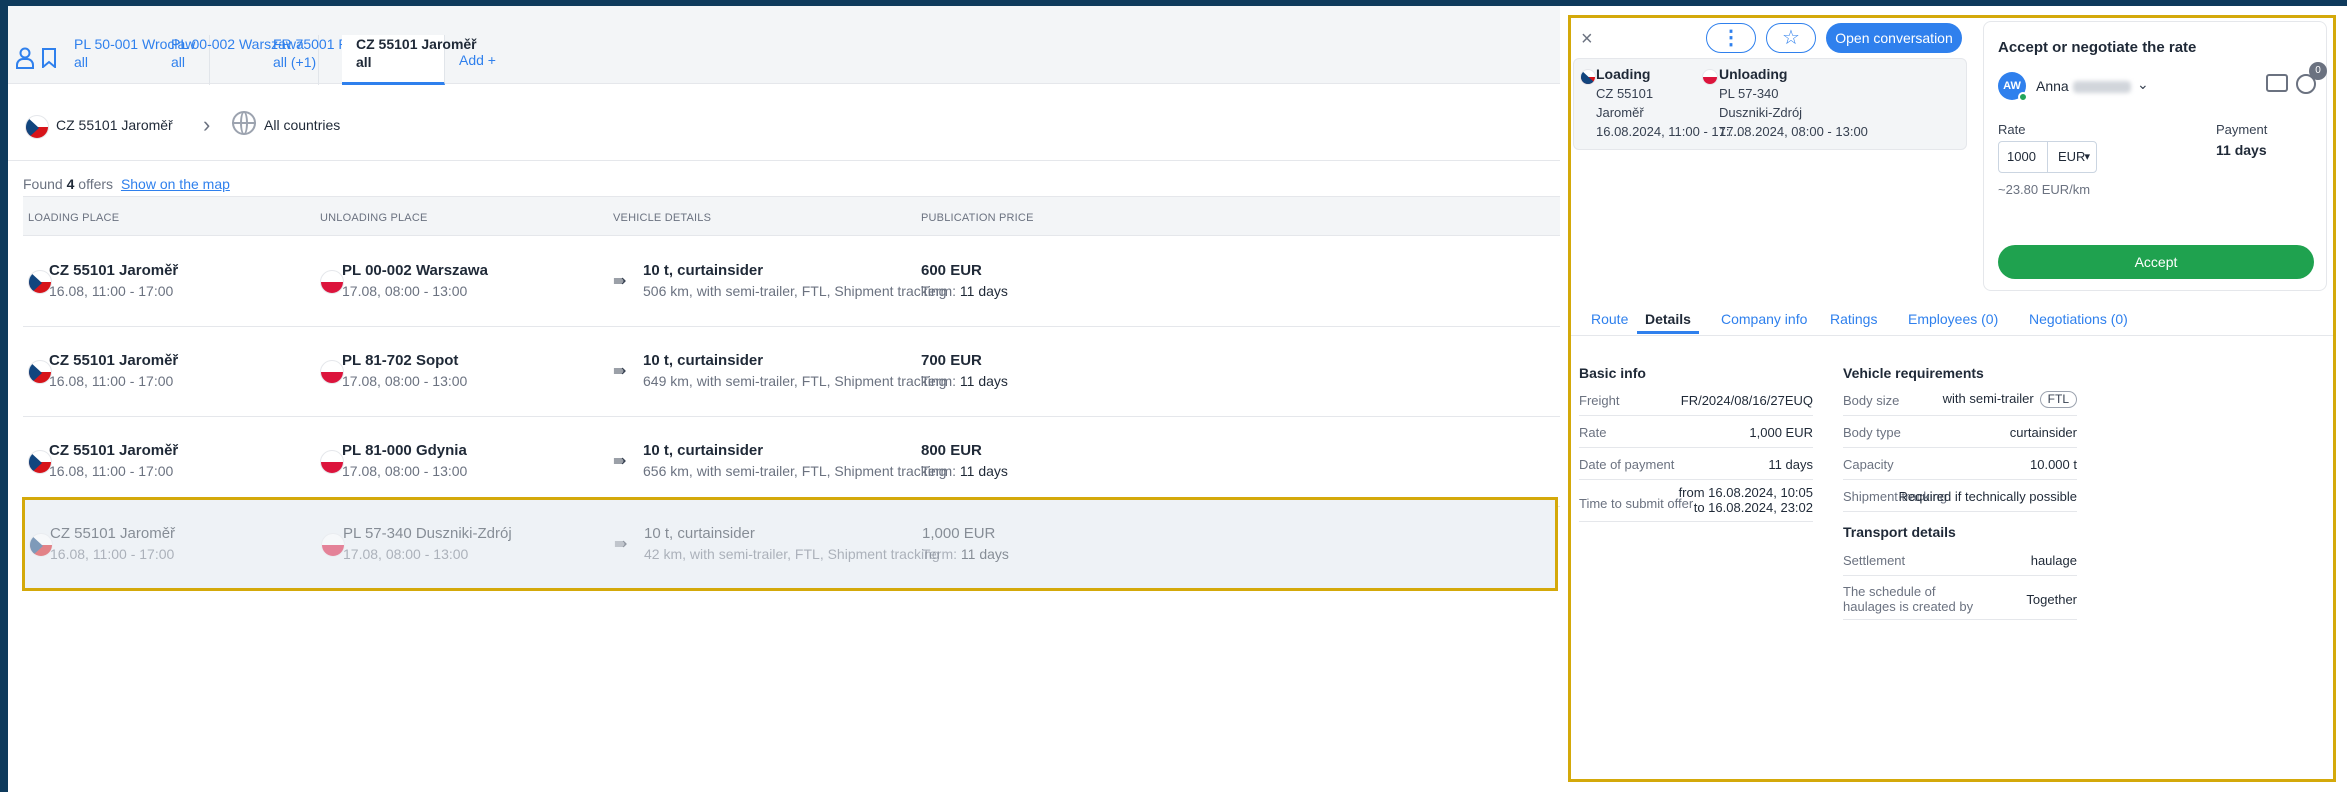 This screenshot has height=792, width=2347. What do you see at coordinates (1793, 131) in the screenshot?
I see `unloading-time: 17.08.2024, 08:00 - 13:00` at bounding box center [1793, 131].